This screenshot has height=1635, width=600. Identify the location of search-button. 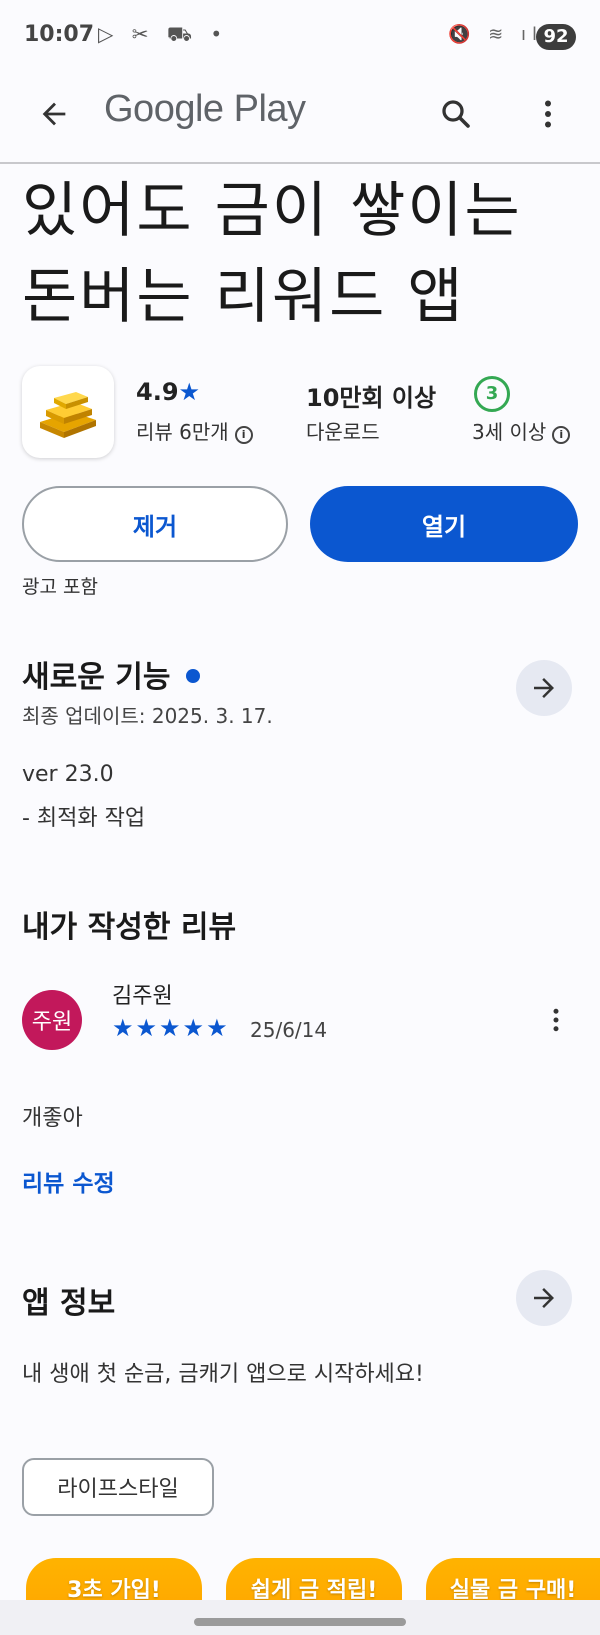
(456, 114).